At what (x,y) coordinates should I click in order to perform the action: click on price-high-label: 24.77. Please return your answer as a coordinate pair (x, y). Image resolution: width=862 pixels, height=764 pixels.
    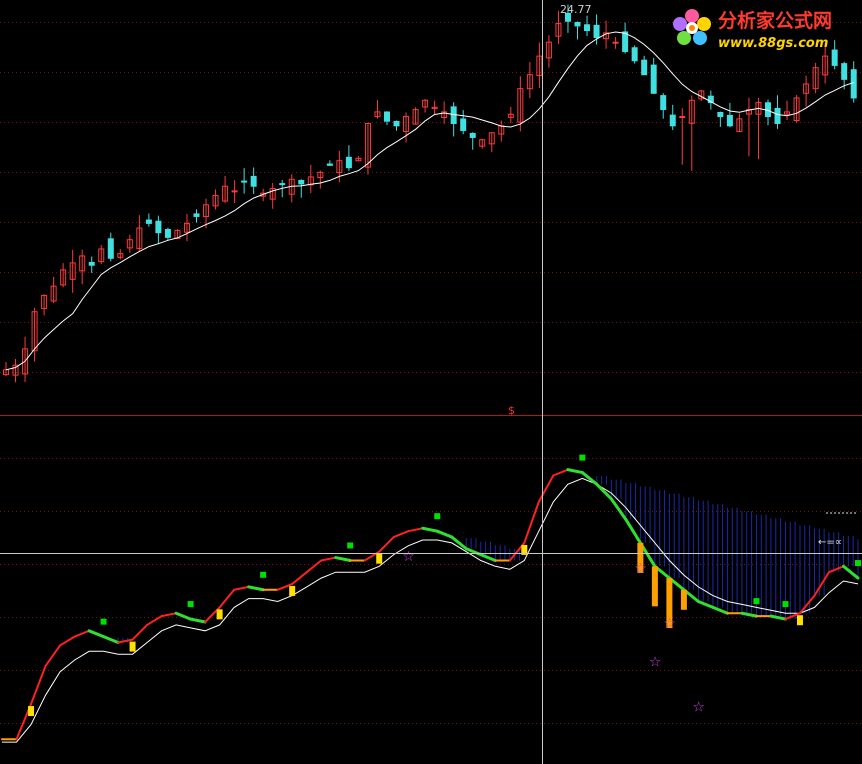
    Looking at the image, I should click on (576, 9).